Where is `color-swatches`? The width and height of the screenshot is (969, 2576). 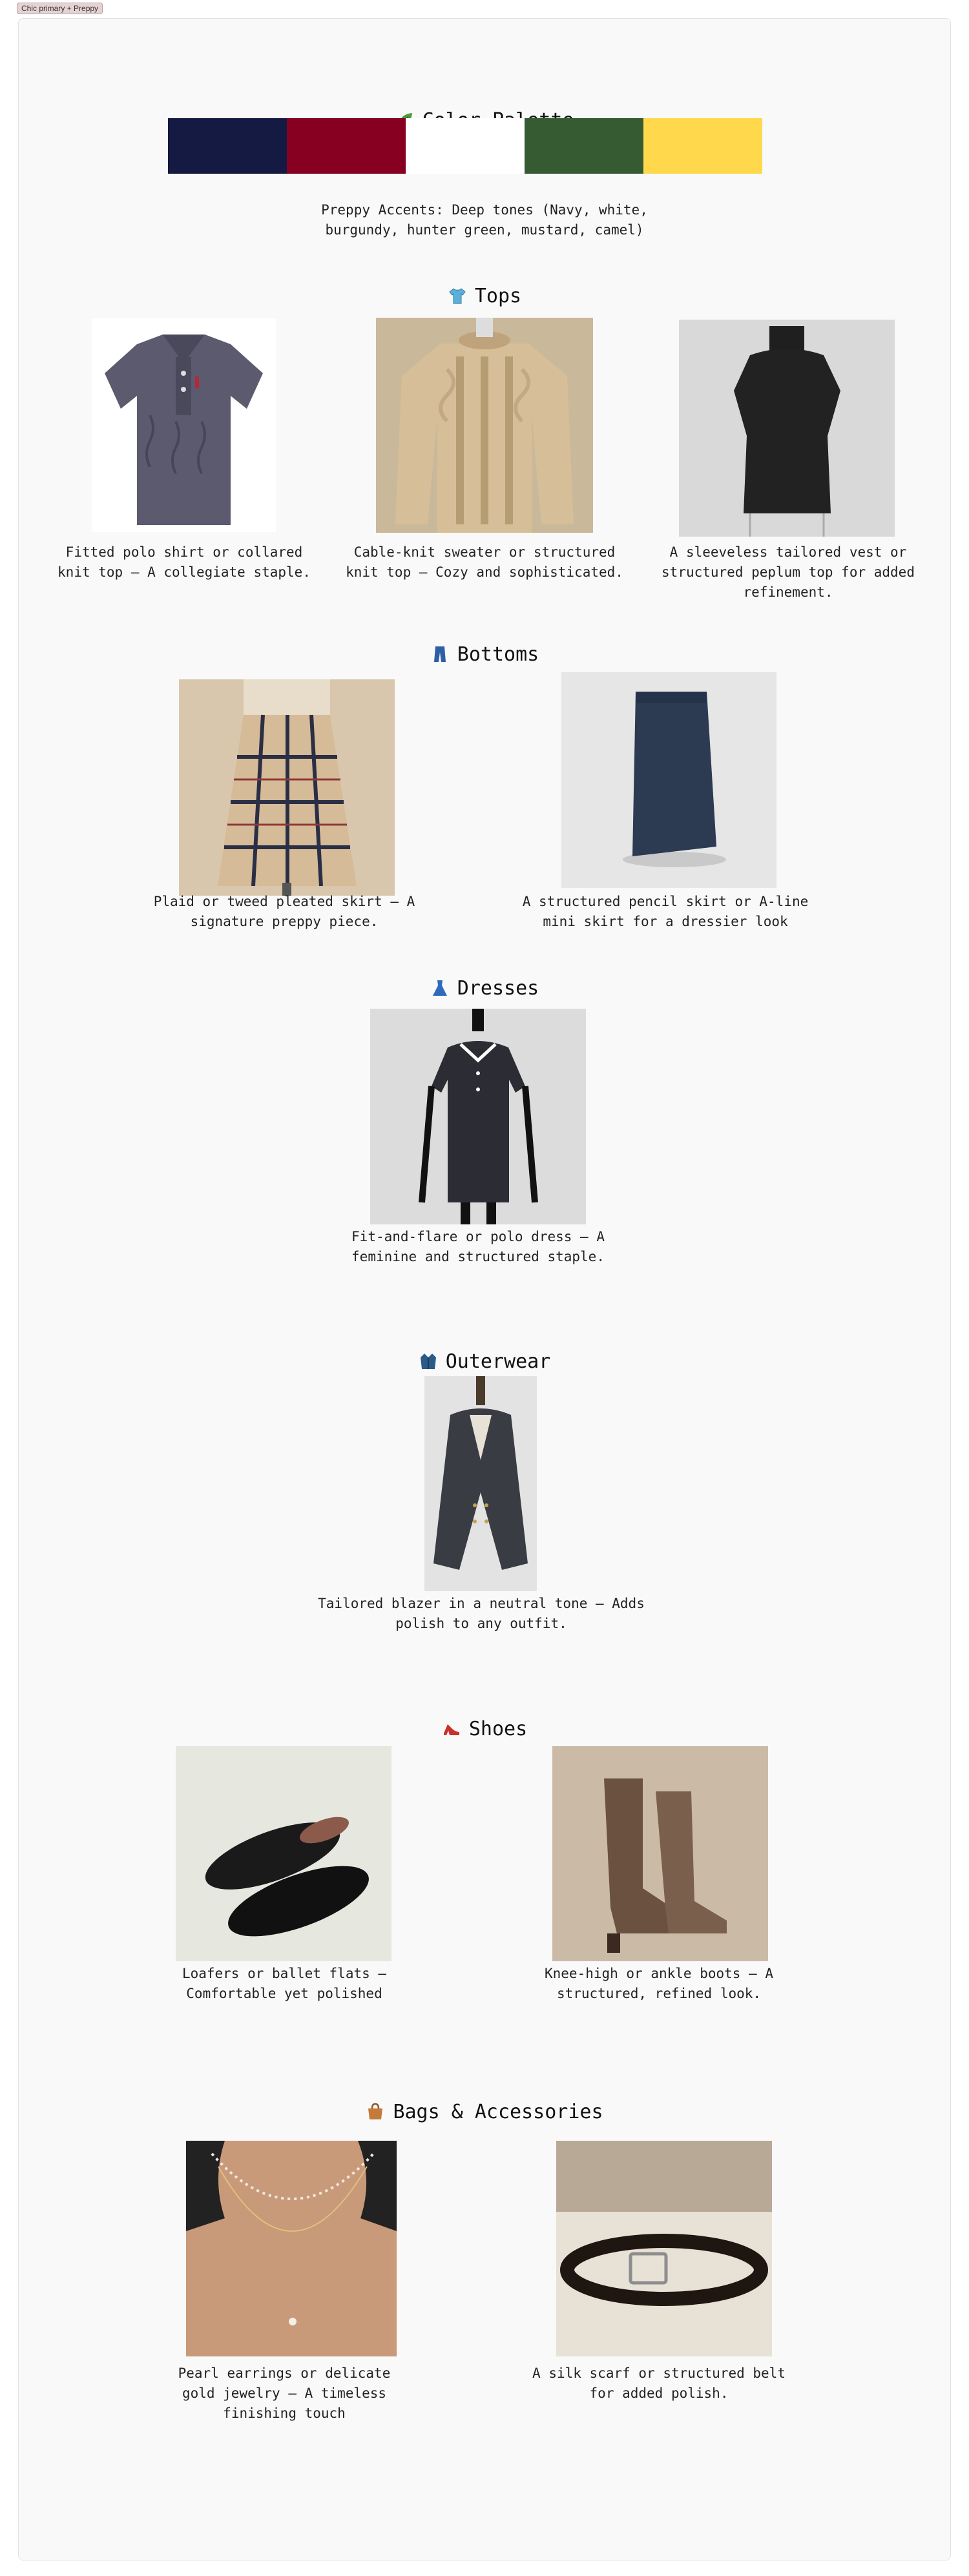 color-swatches is located at coordinates (465, 146).